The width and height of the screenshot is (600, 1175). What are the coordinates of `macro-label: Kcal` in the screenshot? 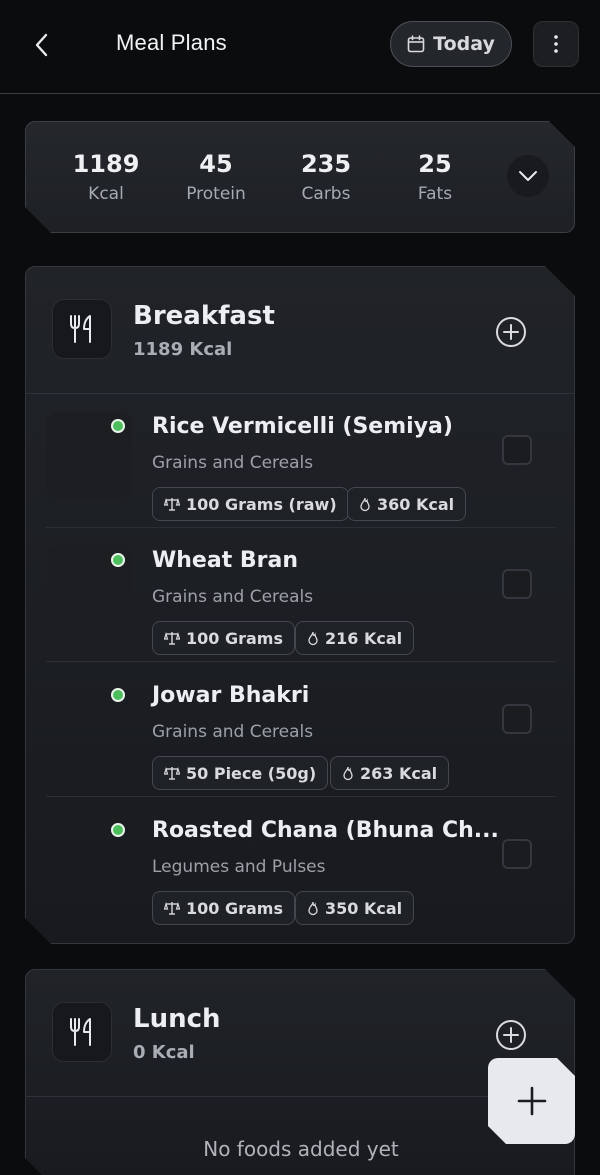 It's located at (106, 194).